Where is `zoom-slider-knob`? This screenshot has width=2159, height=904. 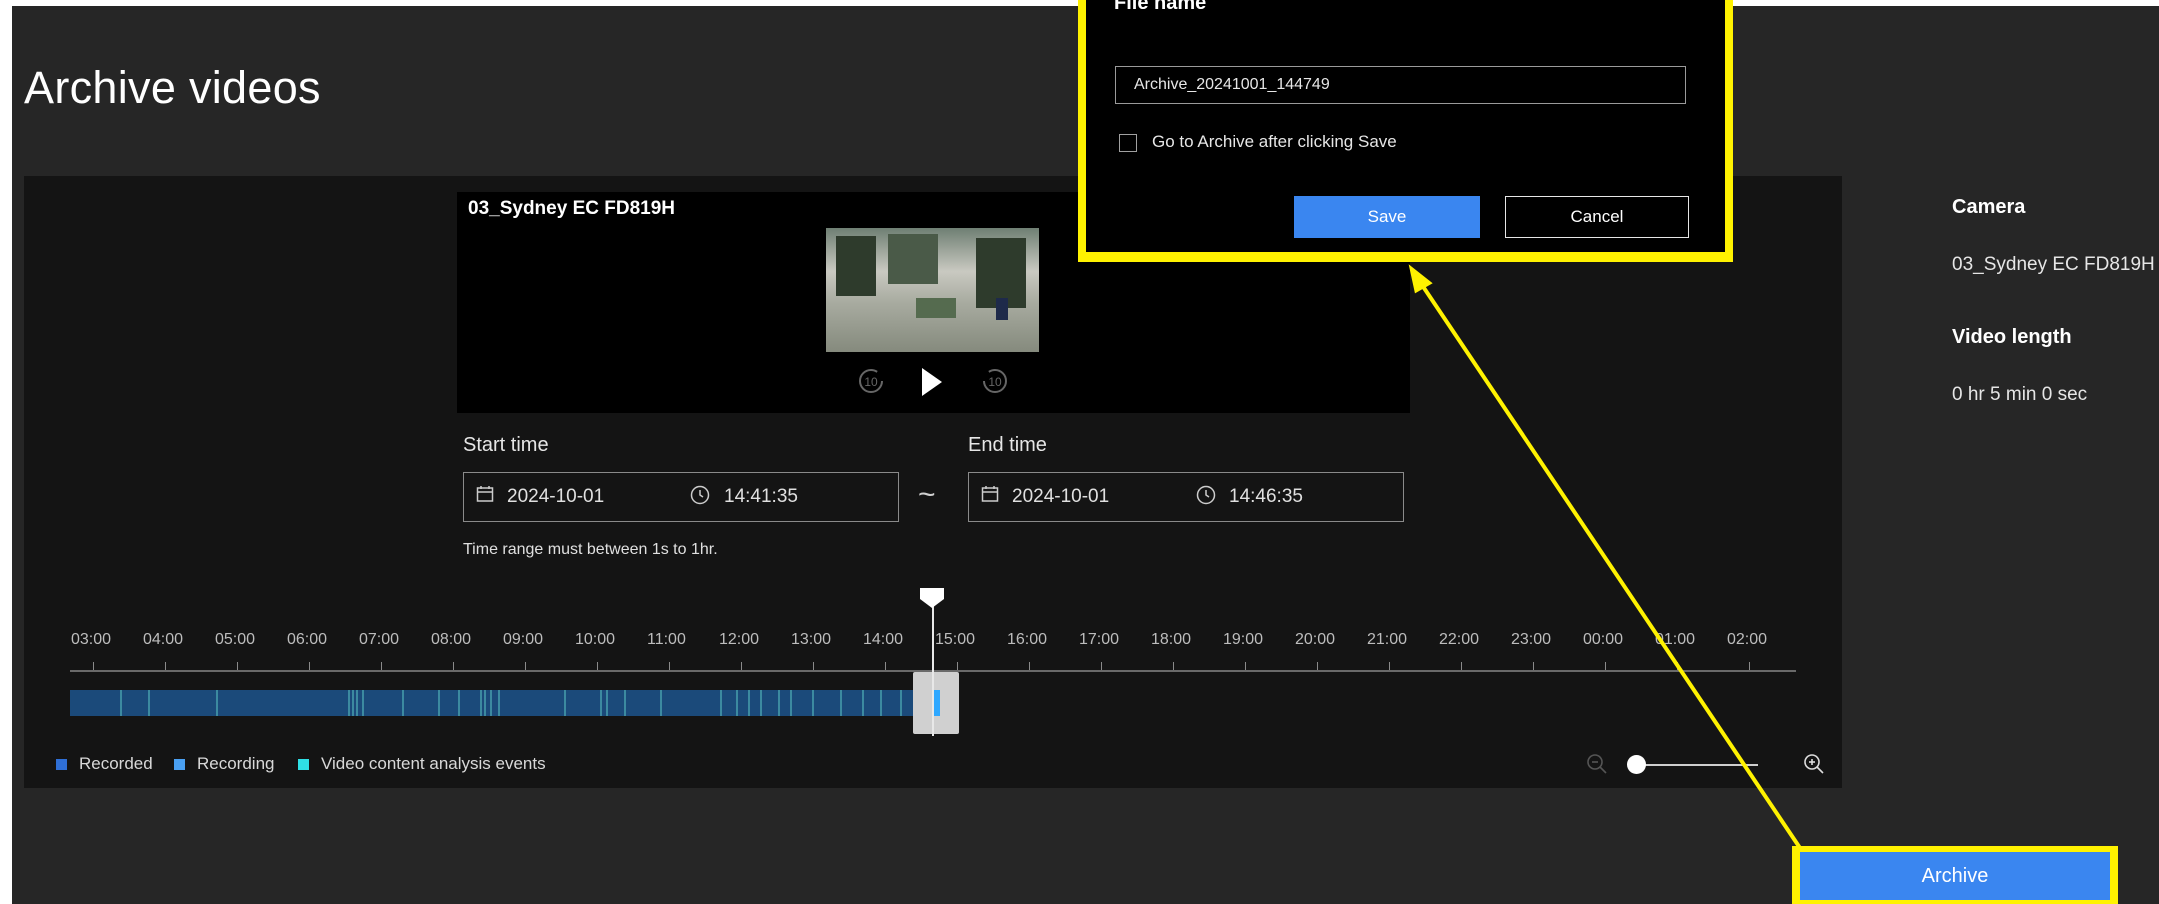
zoom-slider-knob is located at coordinates (1636, 764).